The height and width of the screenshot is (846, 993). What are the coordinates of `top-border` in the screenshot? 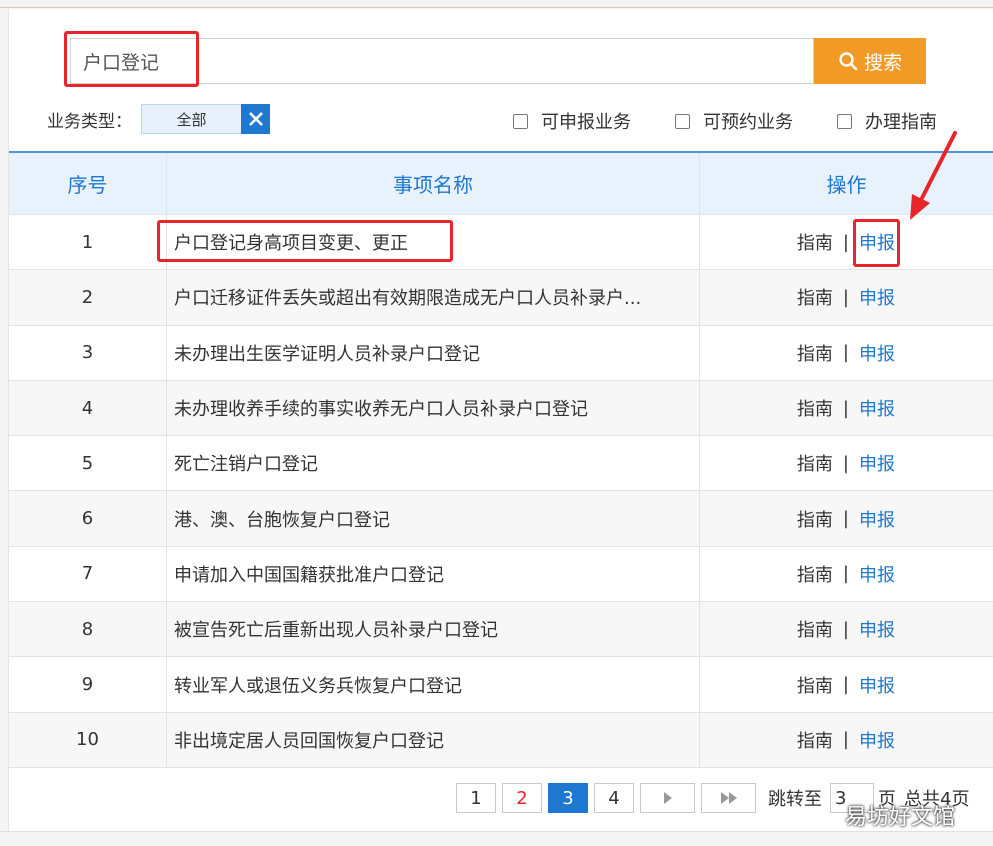 It's located at (496, 4).